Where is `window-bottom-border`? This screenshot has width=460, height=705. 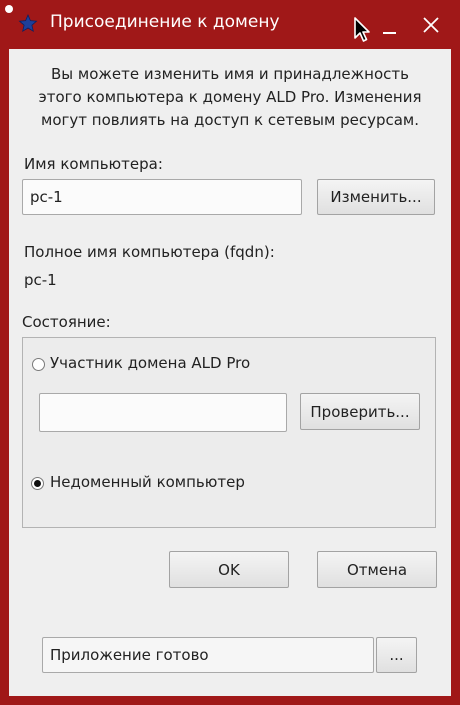 window-bottom-border is located at coordinates (230, 700).